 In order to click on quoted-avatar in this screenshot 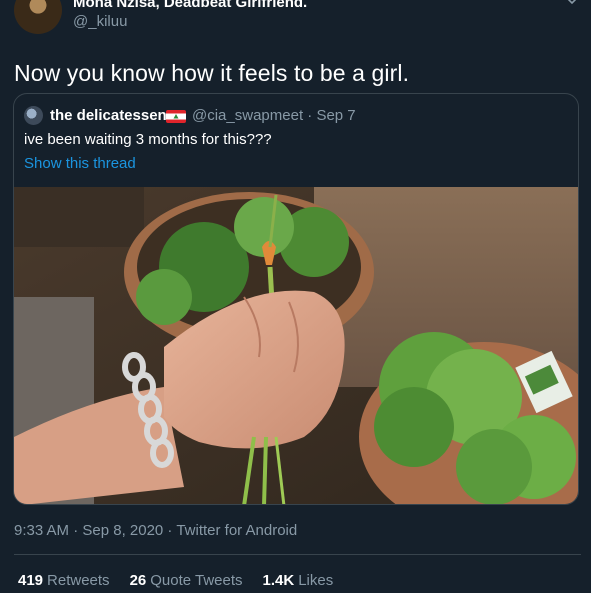, I will do `click(33, 115)`.